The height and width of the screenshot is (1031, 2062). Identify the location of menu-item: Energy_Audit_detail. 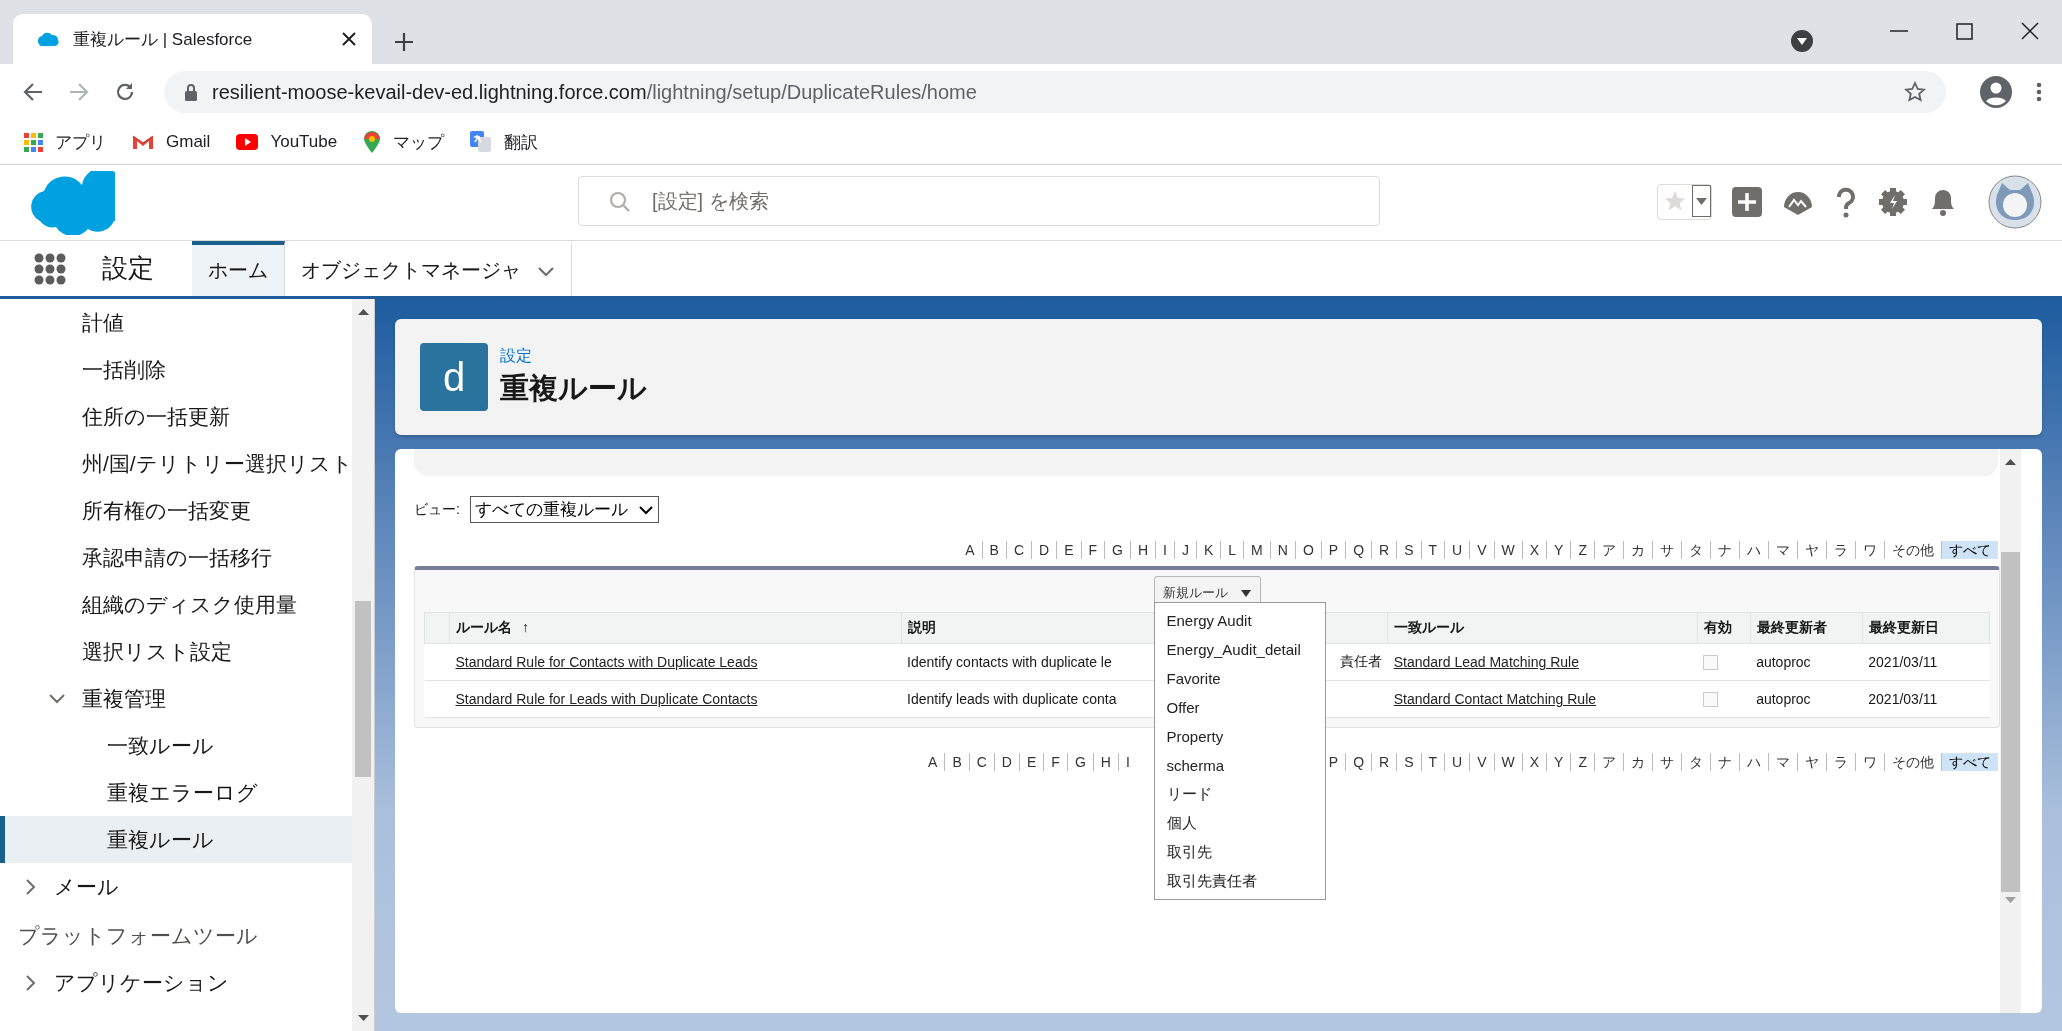
(1239, 649).